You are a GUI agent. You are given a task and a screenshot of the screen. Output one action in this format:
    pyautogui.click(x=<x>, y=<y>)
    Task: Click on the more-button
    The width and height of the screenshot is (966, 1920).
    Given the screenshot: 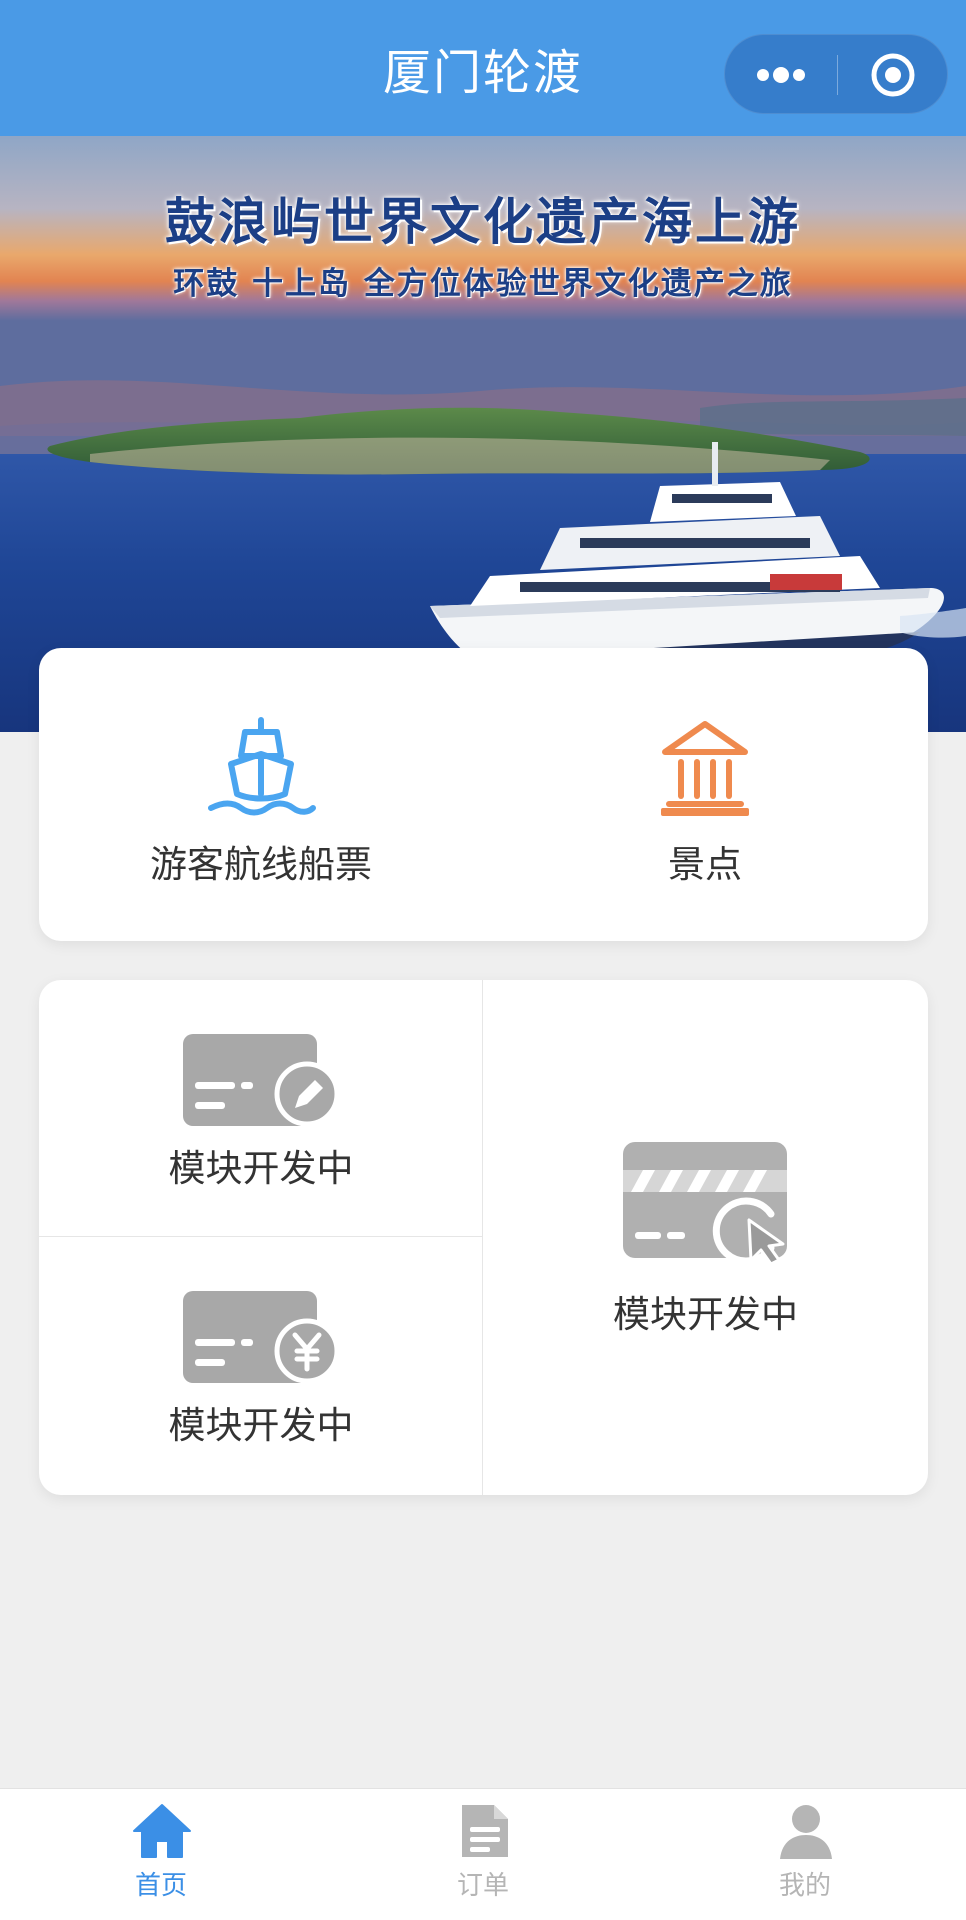 What is the action you would take?
    pyautogui.click(x=781, y=75)
    